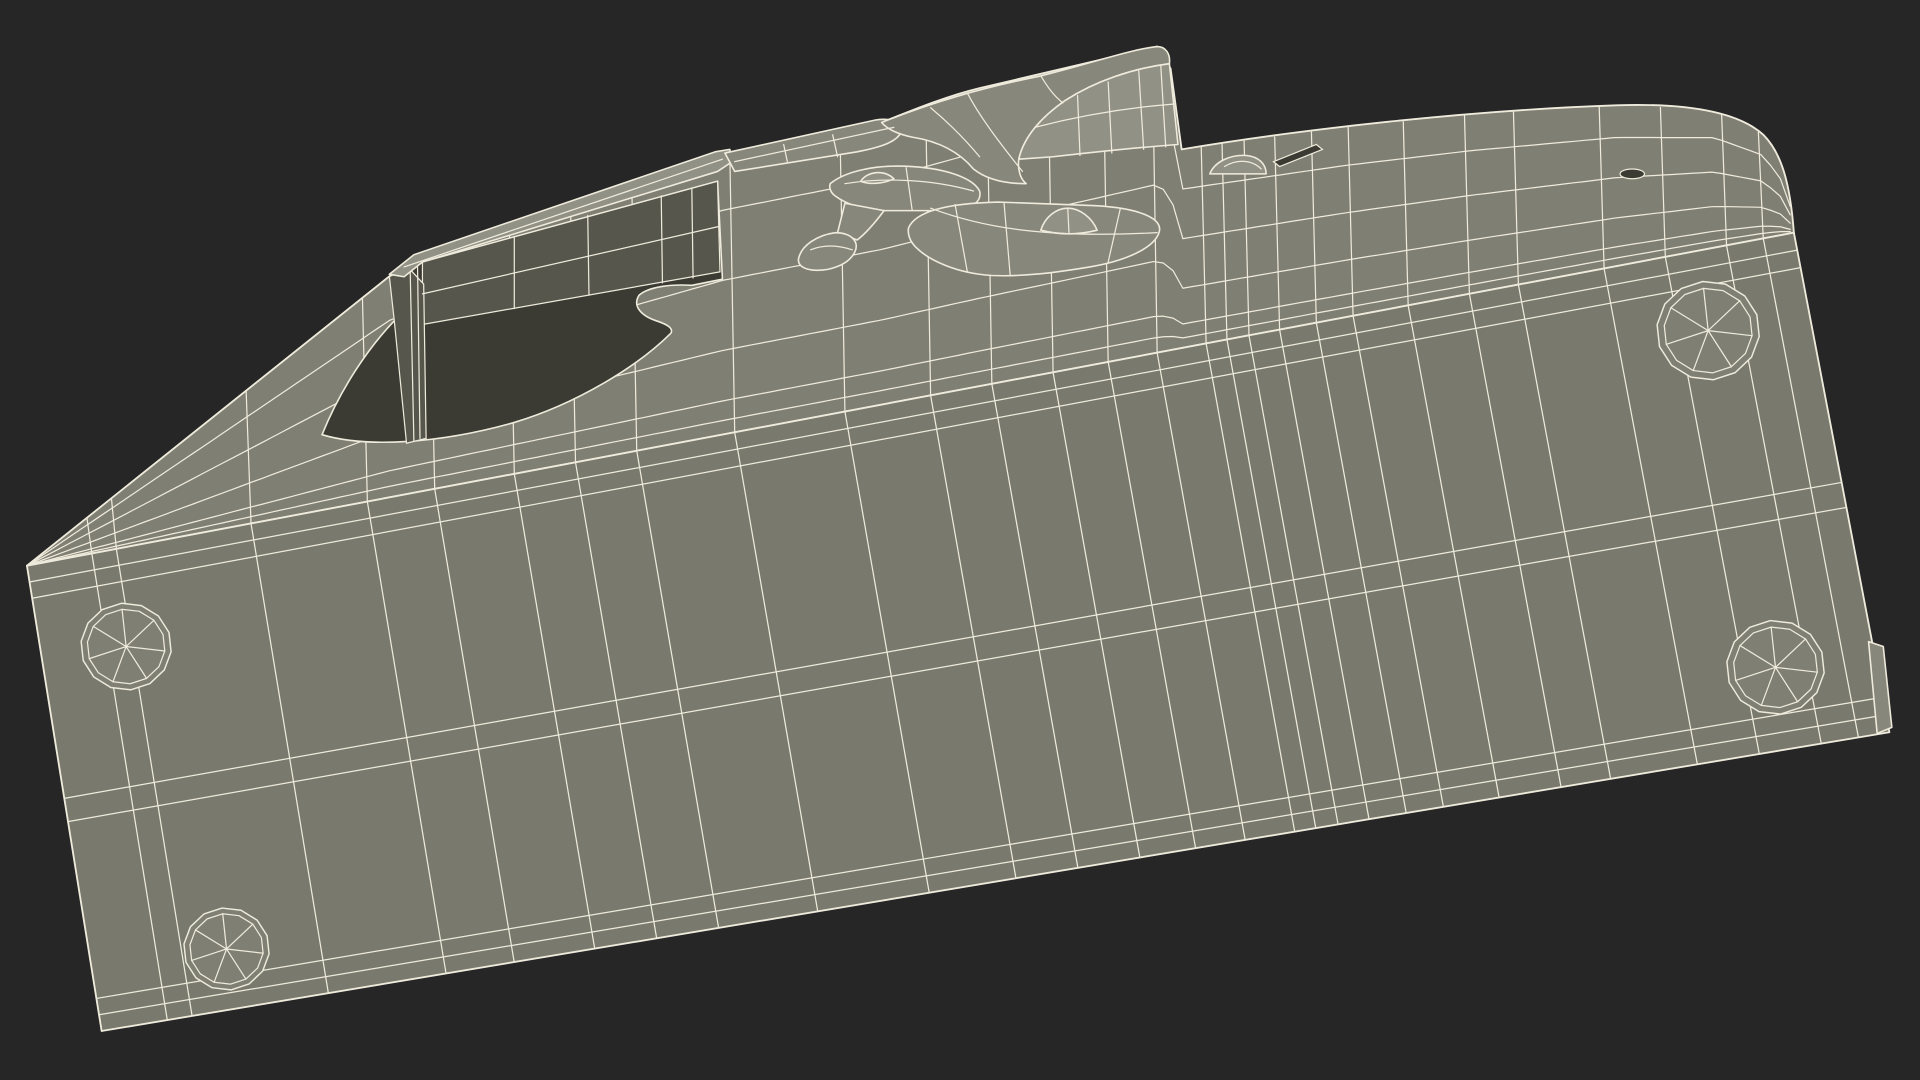 The width and height of the screenshot is (1920, 1080). I want to click on small-hole, so click(1632, 174).